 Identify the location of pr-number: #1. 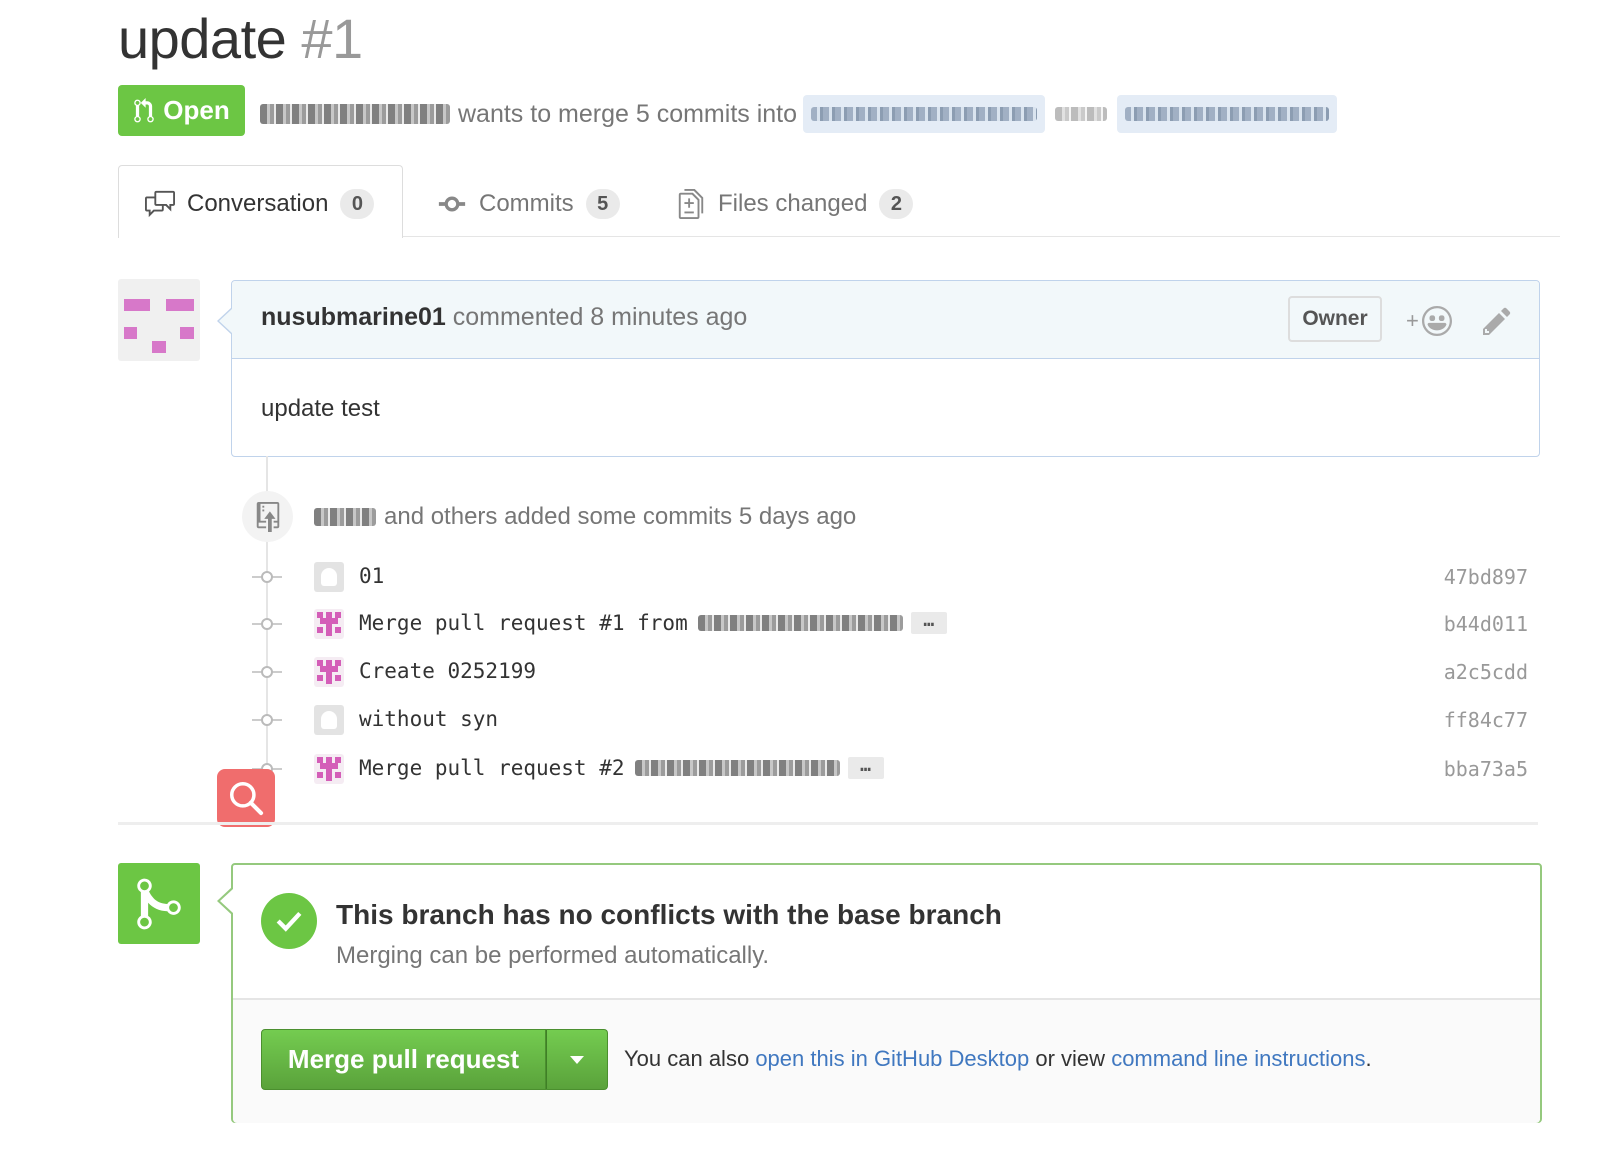
(332, 38).